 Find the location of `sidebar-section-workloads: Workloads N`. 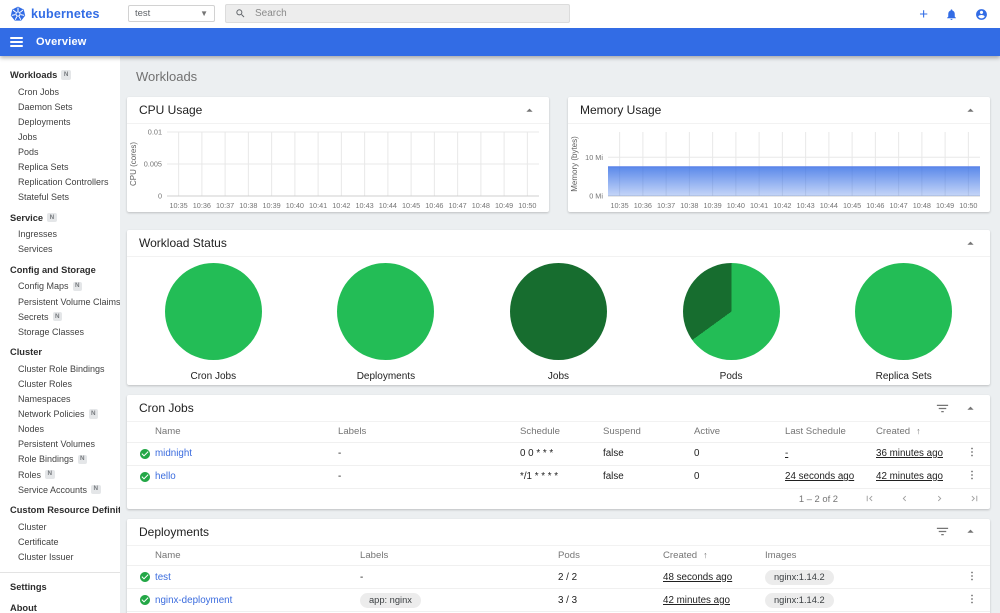

sidebar-section-workloads: Workloads N is located at coordinates (60, 75).